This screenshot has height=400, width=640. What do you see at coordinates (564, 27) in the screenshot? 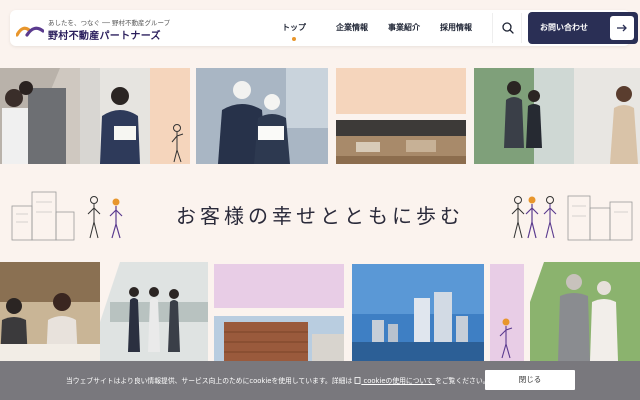
I see `contact-label: お問い合わせ` at bounding box center [564, 27].